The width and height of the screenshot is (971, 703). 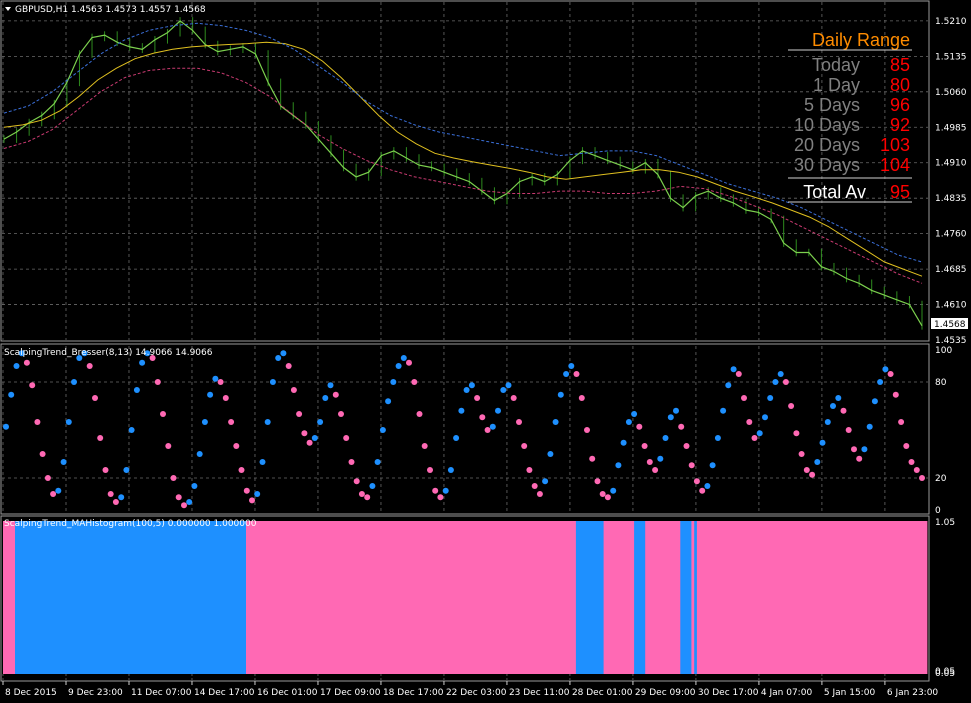 I want to click on time-tick-label: 18 Dec 17:00, so click(x=413, y=693).